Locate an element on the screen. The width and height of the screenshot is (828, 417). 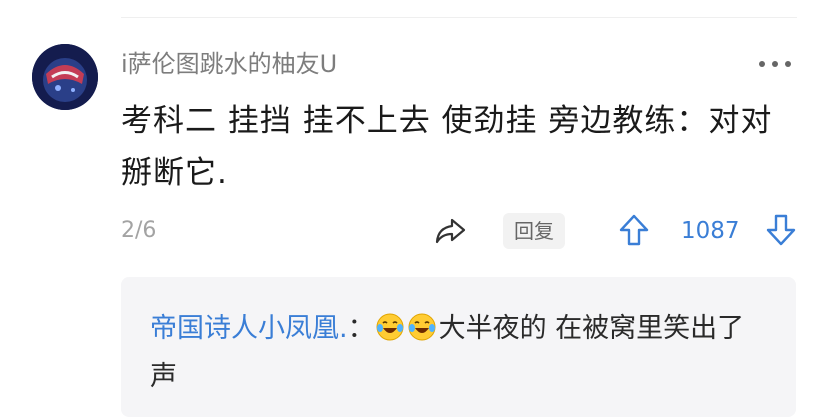
upvote-arrow-icon is located at coordinates (634, 230).